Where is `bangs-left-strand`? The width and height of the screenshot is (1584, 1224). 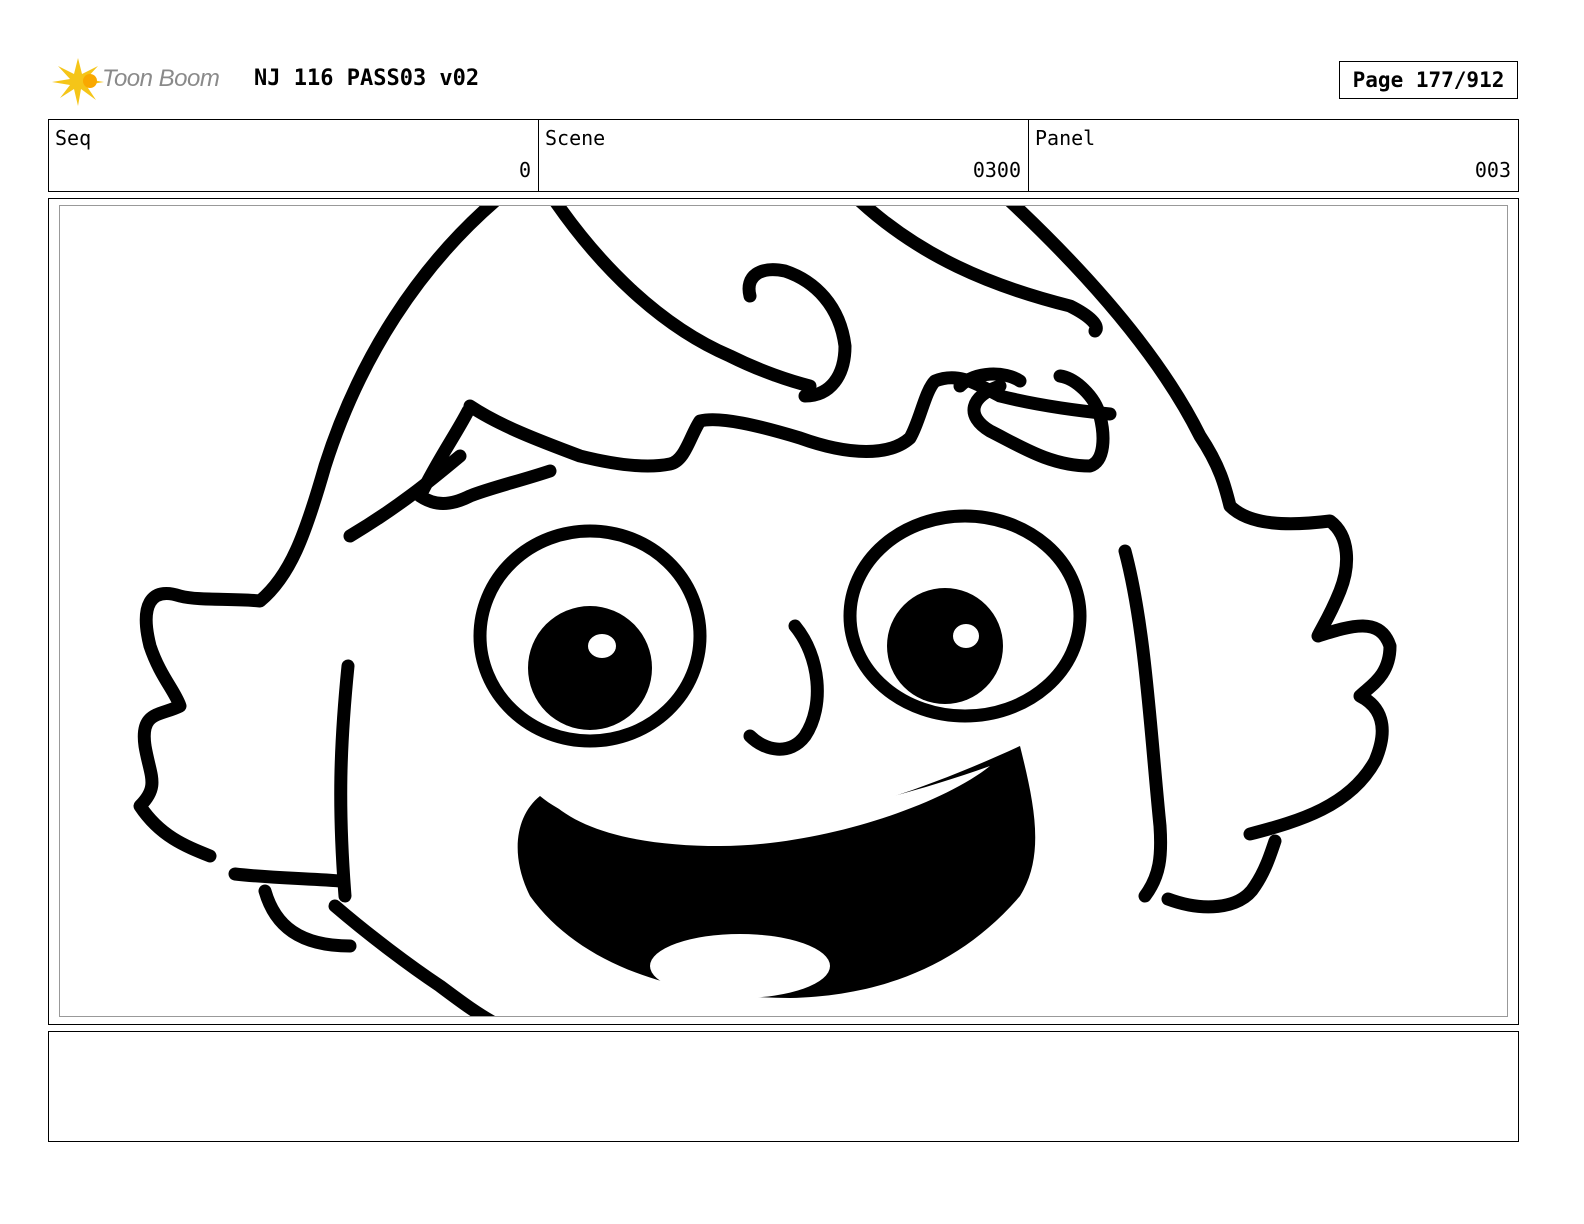 bangs-left-strand is located at coordinates (405, 496).